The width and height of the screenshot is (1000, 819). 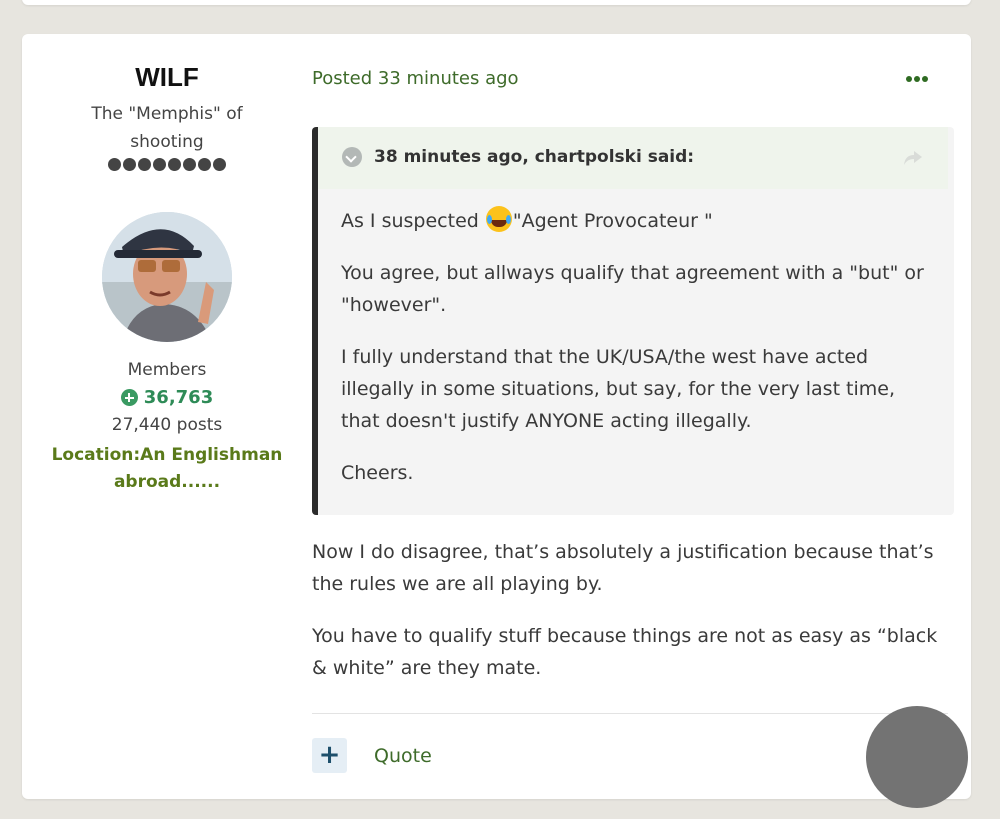 What do you see at coordinates (630, 713) in the screenshot?
I see `post-divider` at bounding box center [630, 713].